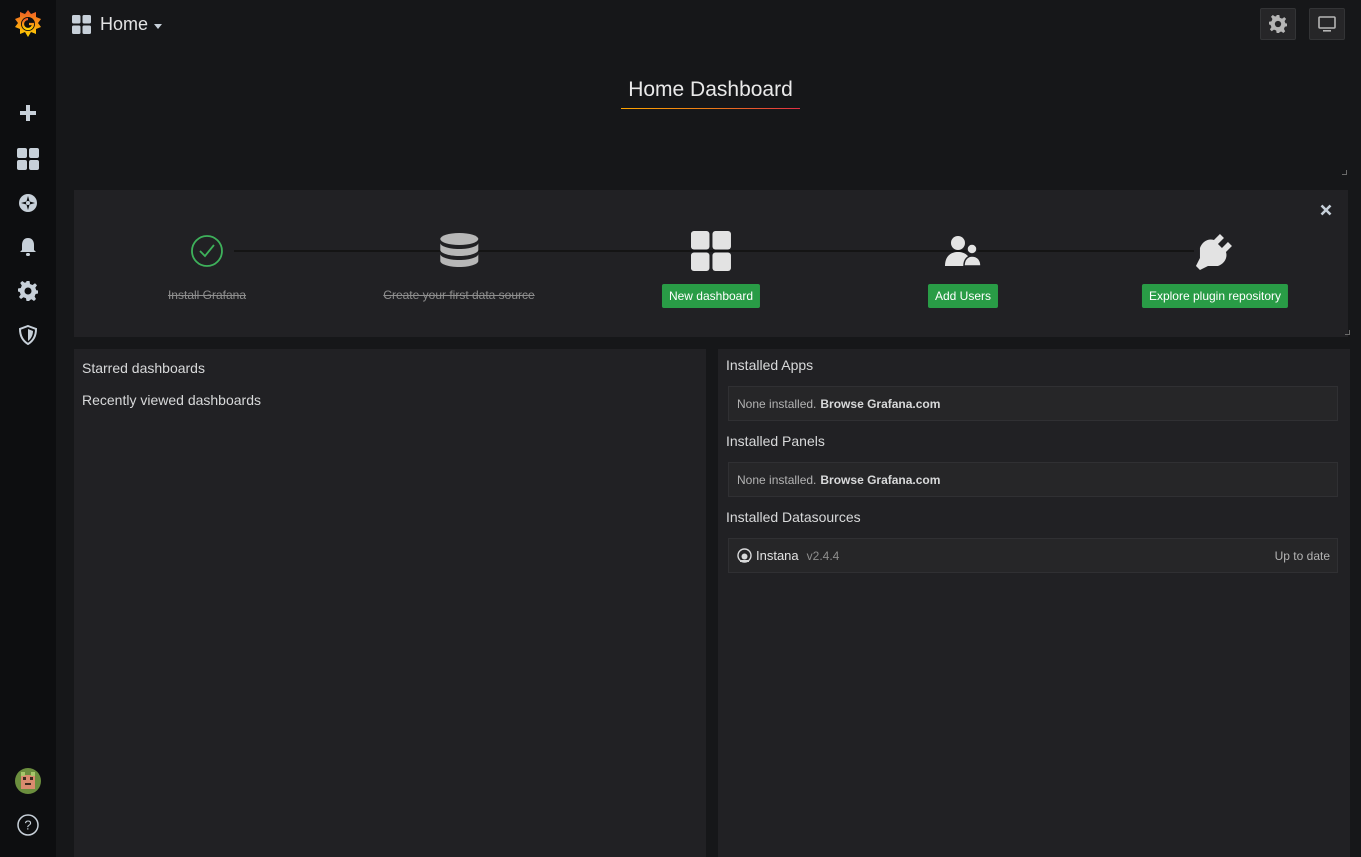 The height and width of the screenshot is (857, 1361). I want to click on configuration-button, so click(28, 291).